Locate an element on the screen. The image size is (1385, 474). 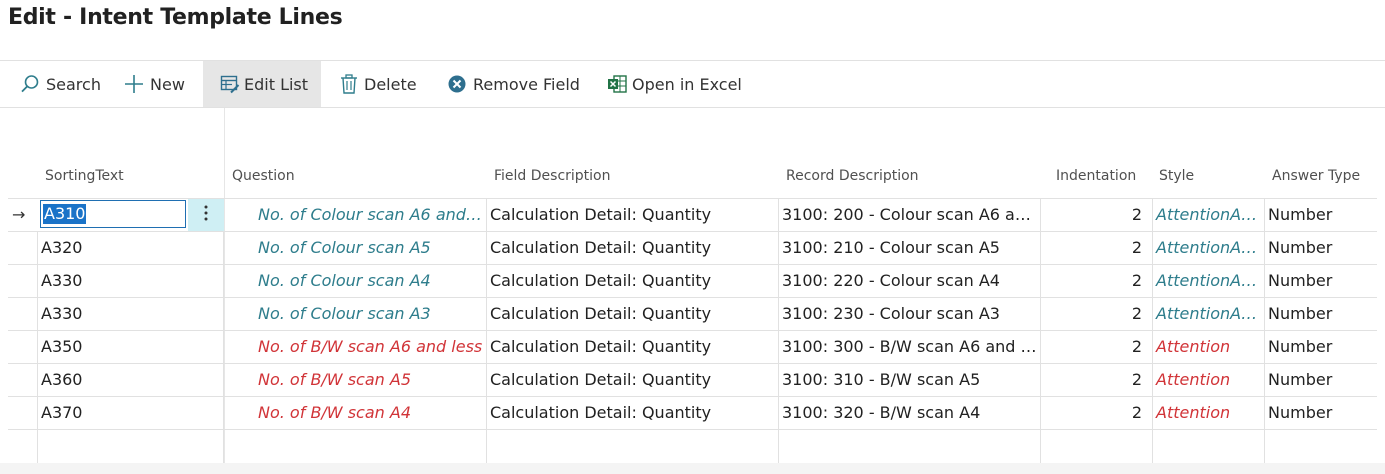
plus-icon is located at coordinates (134, 84).